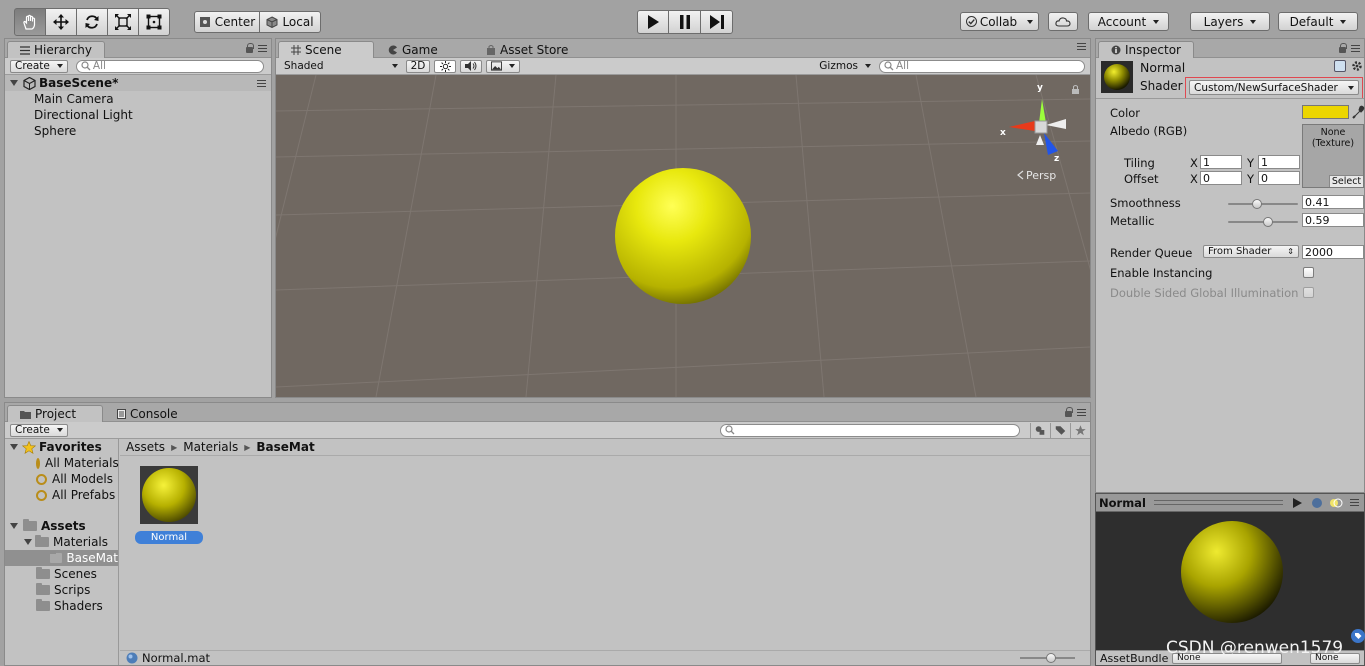 The height and width of the screenshot is (666, 1365). Describe the element at coordinates (61, 558) in the screenshot. I see `basemat-row: BaseMat` at that location.